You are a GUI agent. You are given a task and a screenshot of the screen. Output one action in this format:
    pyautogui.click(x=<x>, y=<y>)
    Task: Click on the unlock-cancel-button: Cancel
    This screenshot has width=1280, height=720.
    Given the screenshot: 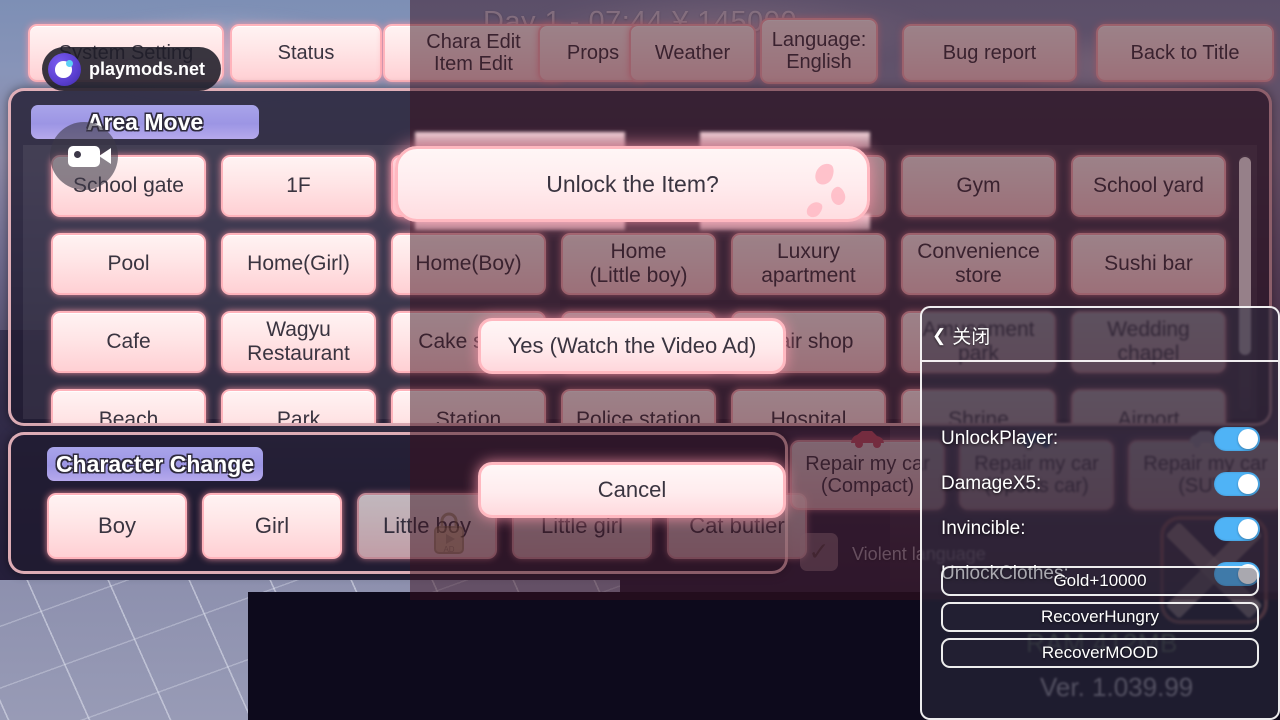 What is the action you would take?
    pyautogui.click(x=632, y=490)
    